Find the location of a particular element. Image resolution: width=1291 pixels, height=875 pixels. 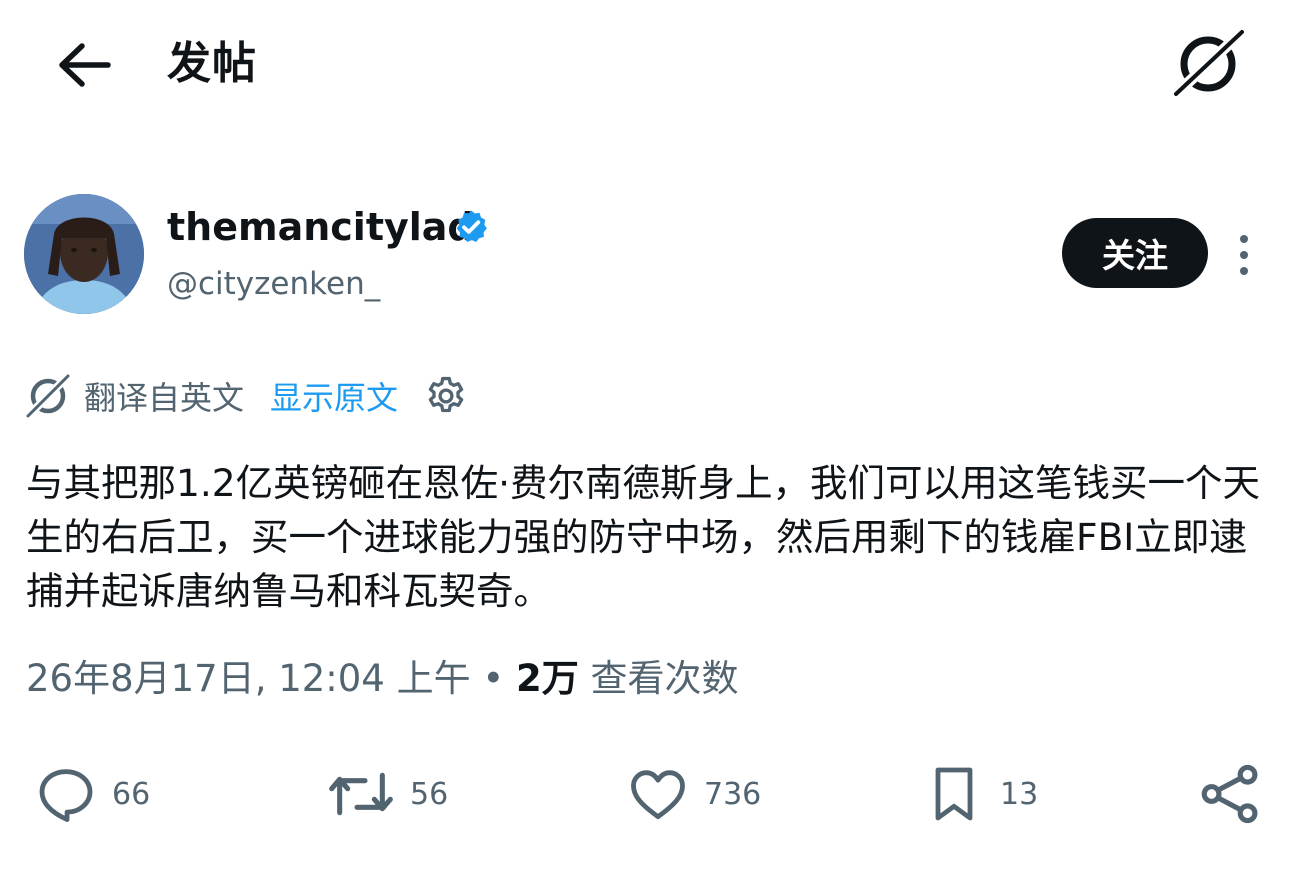

heart-icon is located at coordinates (658, 795).